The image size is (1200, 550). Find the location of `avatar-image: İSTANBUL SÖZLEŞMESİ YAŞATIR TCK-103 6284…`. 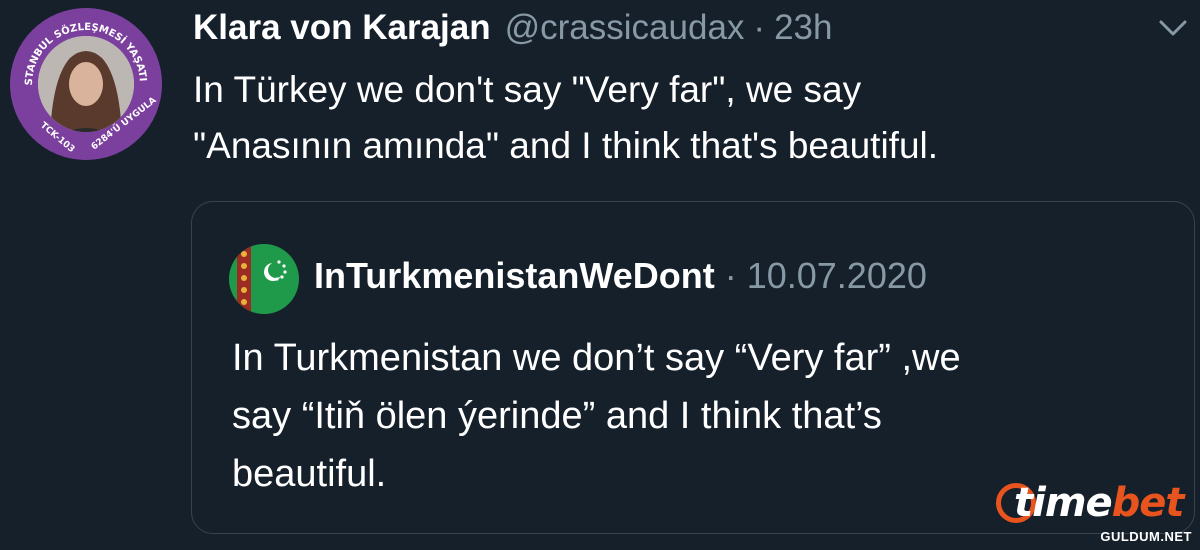

avatar-image: İSTANBUL SÖZLEŞMESİ YAŞATIR TCK-103 6284… is located at coordinates (86, 84).